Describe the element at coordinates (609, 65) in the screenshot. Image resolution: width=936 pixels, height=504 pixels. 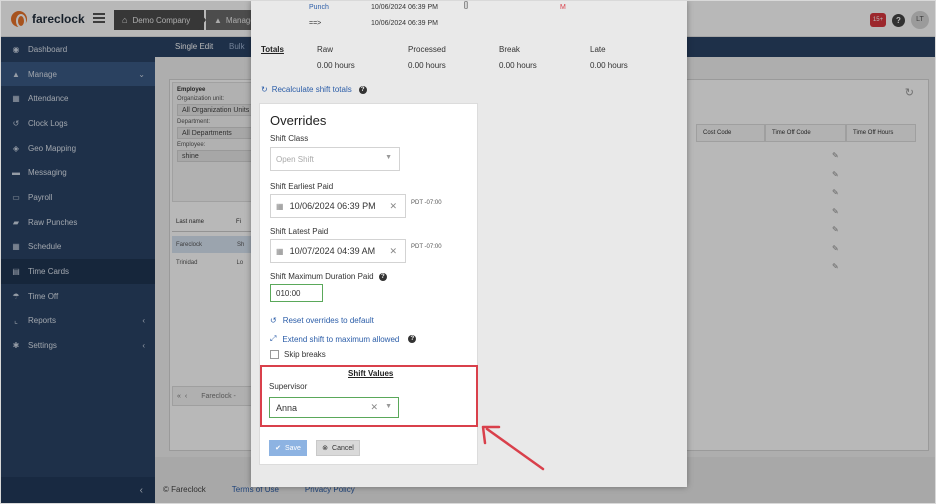
I see `total-late-value: 0.00 hours` at that location.